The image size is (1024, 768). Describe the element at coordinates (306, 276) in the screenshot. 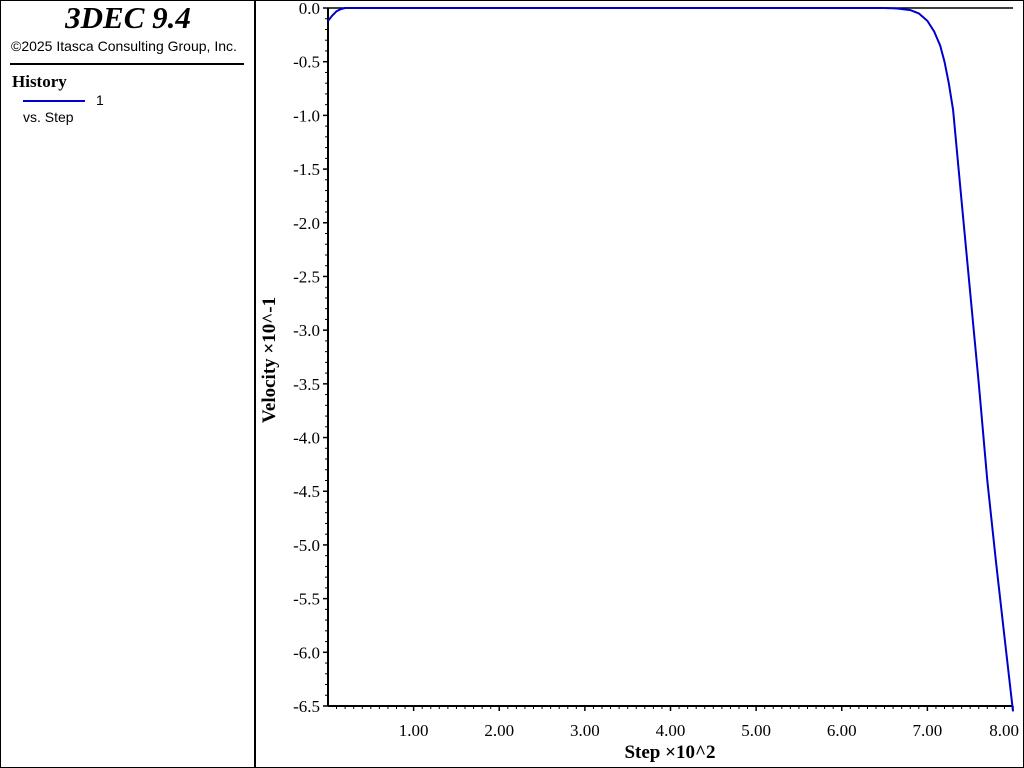

I see `y-tick-label: -2.5` at that location.